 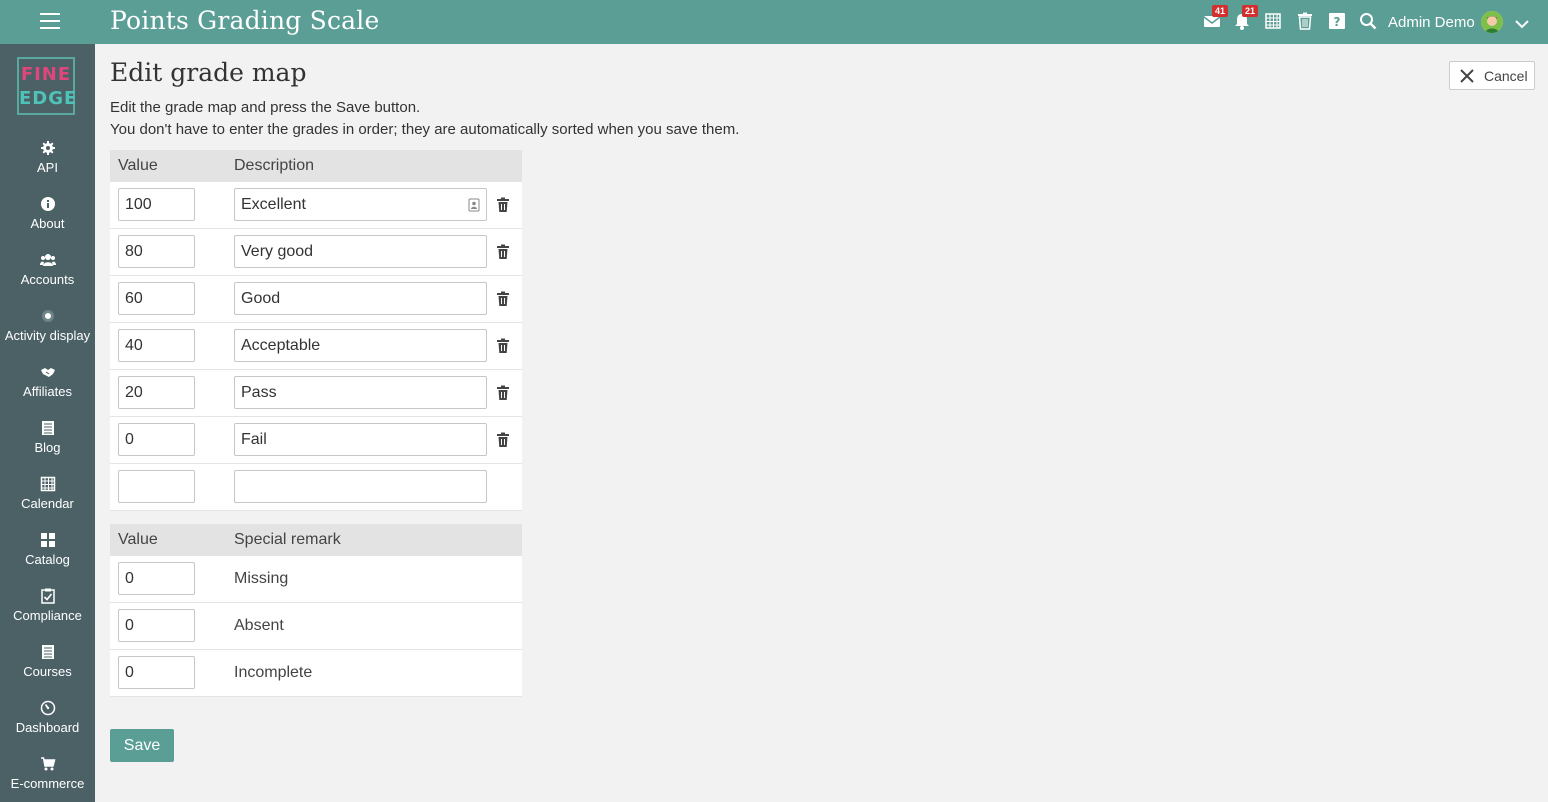 I want to click on sidebar-item-accounts: Accounts, so click(x=47, y=269).